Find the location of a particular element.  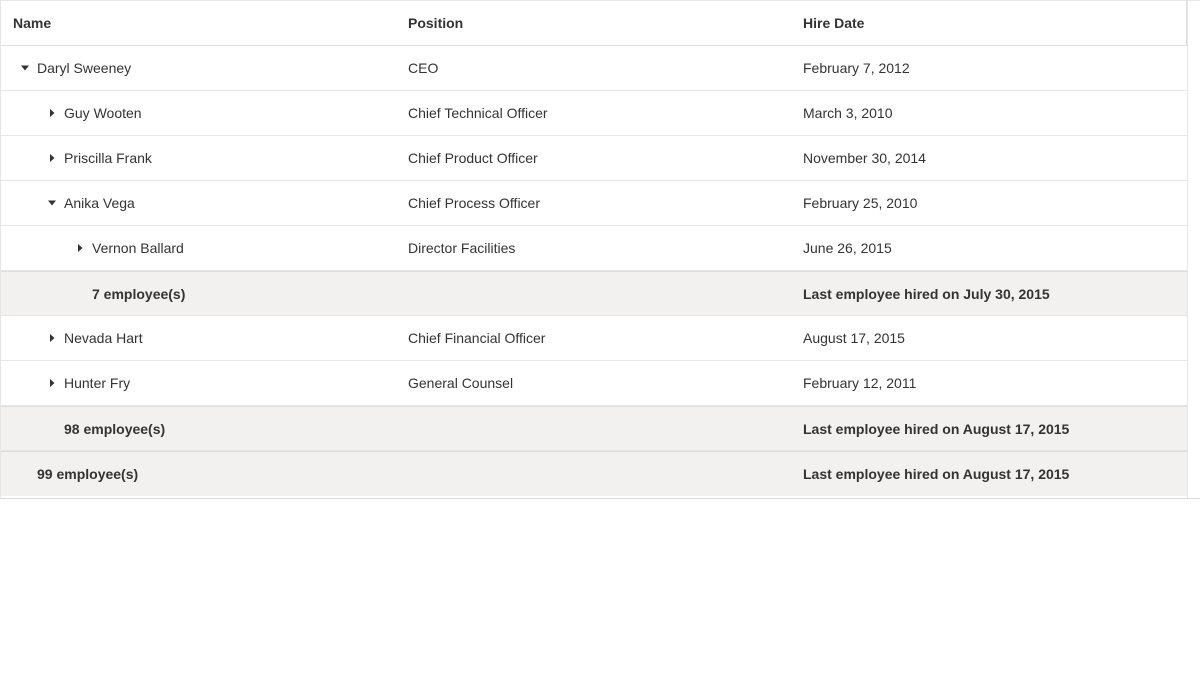

footer-employee-count: 98 employee(s) is located at coordinates (115, 429).